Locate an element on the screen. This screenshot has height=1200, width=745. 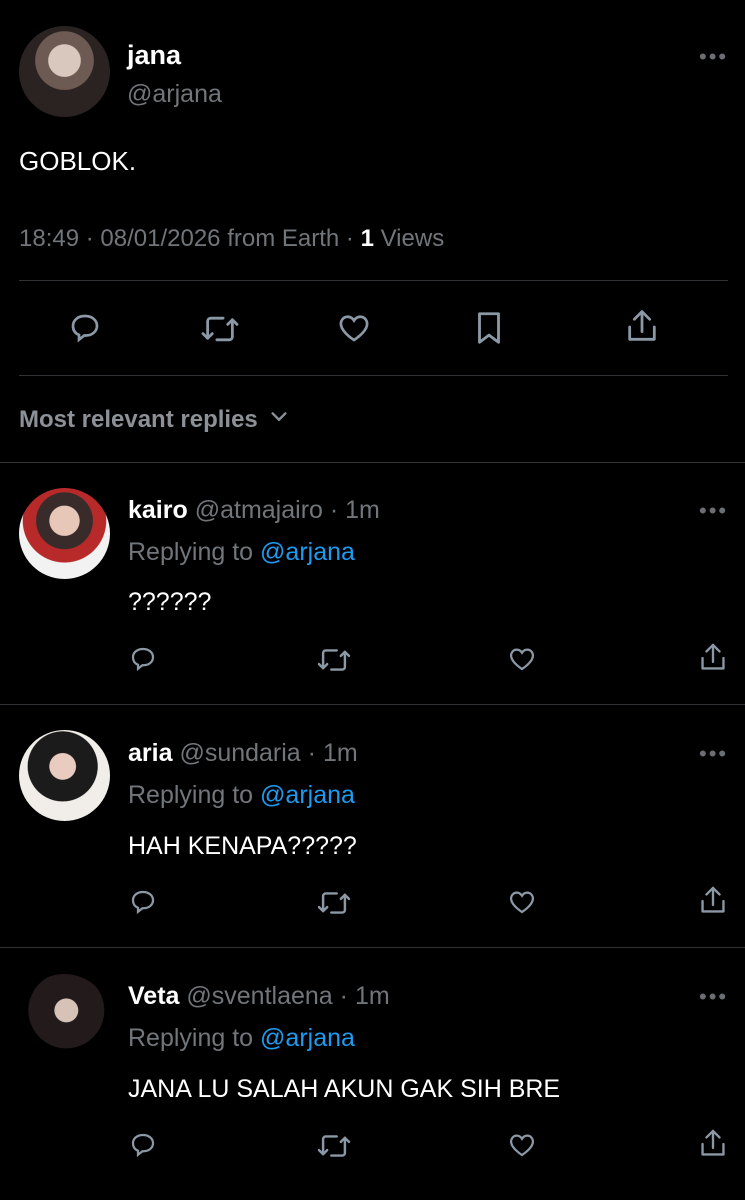
reply-header: aria @sundaria · 1m is located at coordinates (243, 753).